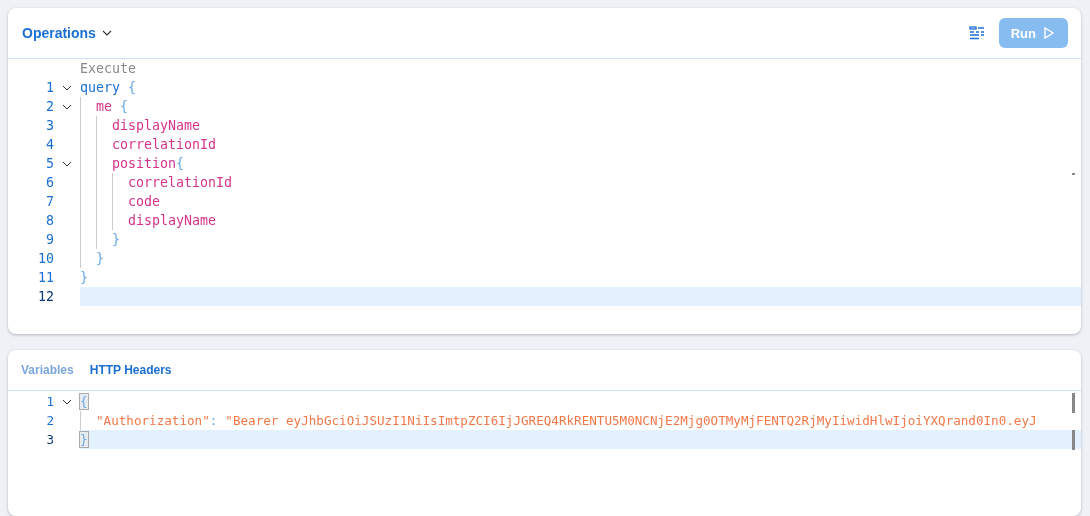 This screenshot has height=516, width=1090. What do you see at coordinates (47, 370) in the screenshot?
I see `tab: Variables` at bounding box center [47, 370].